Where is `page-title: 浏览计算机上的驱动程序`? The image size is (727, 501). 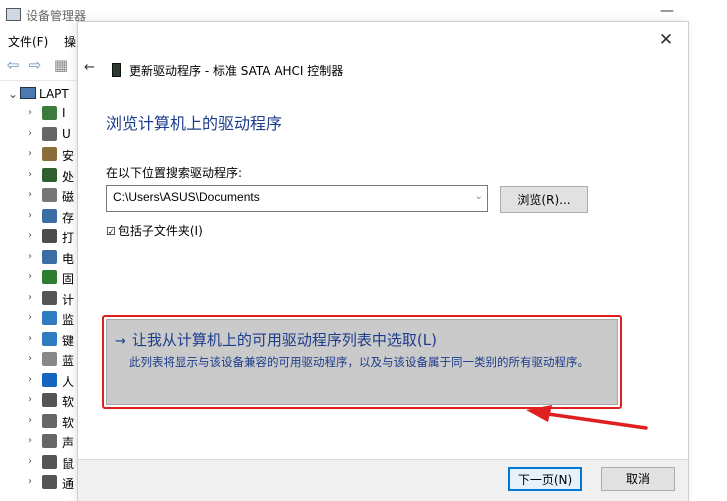 page-title: 浏览计算机上的驱动程序 is located at coordinates (194, 123).